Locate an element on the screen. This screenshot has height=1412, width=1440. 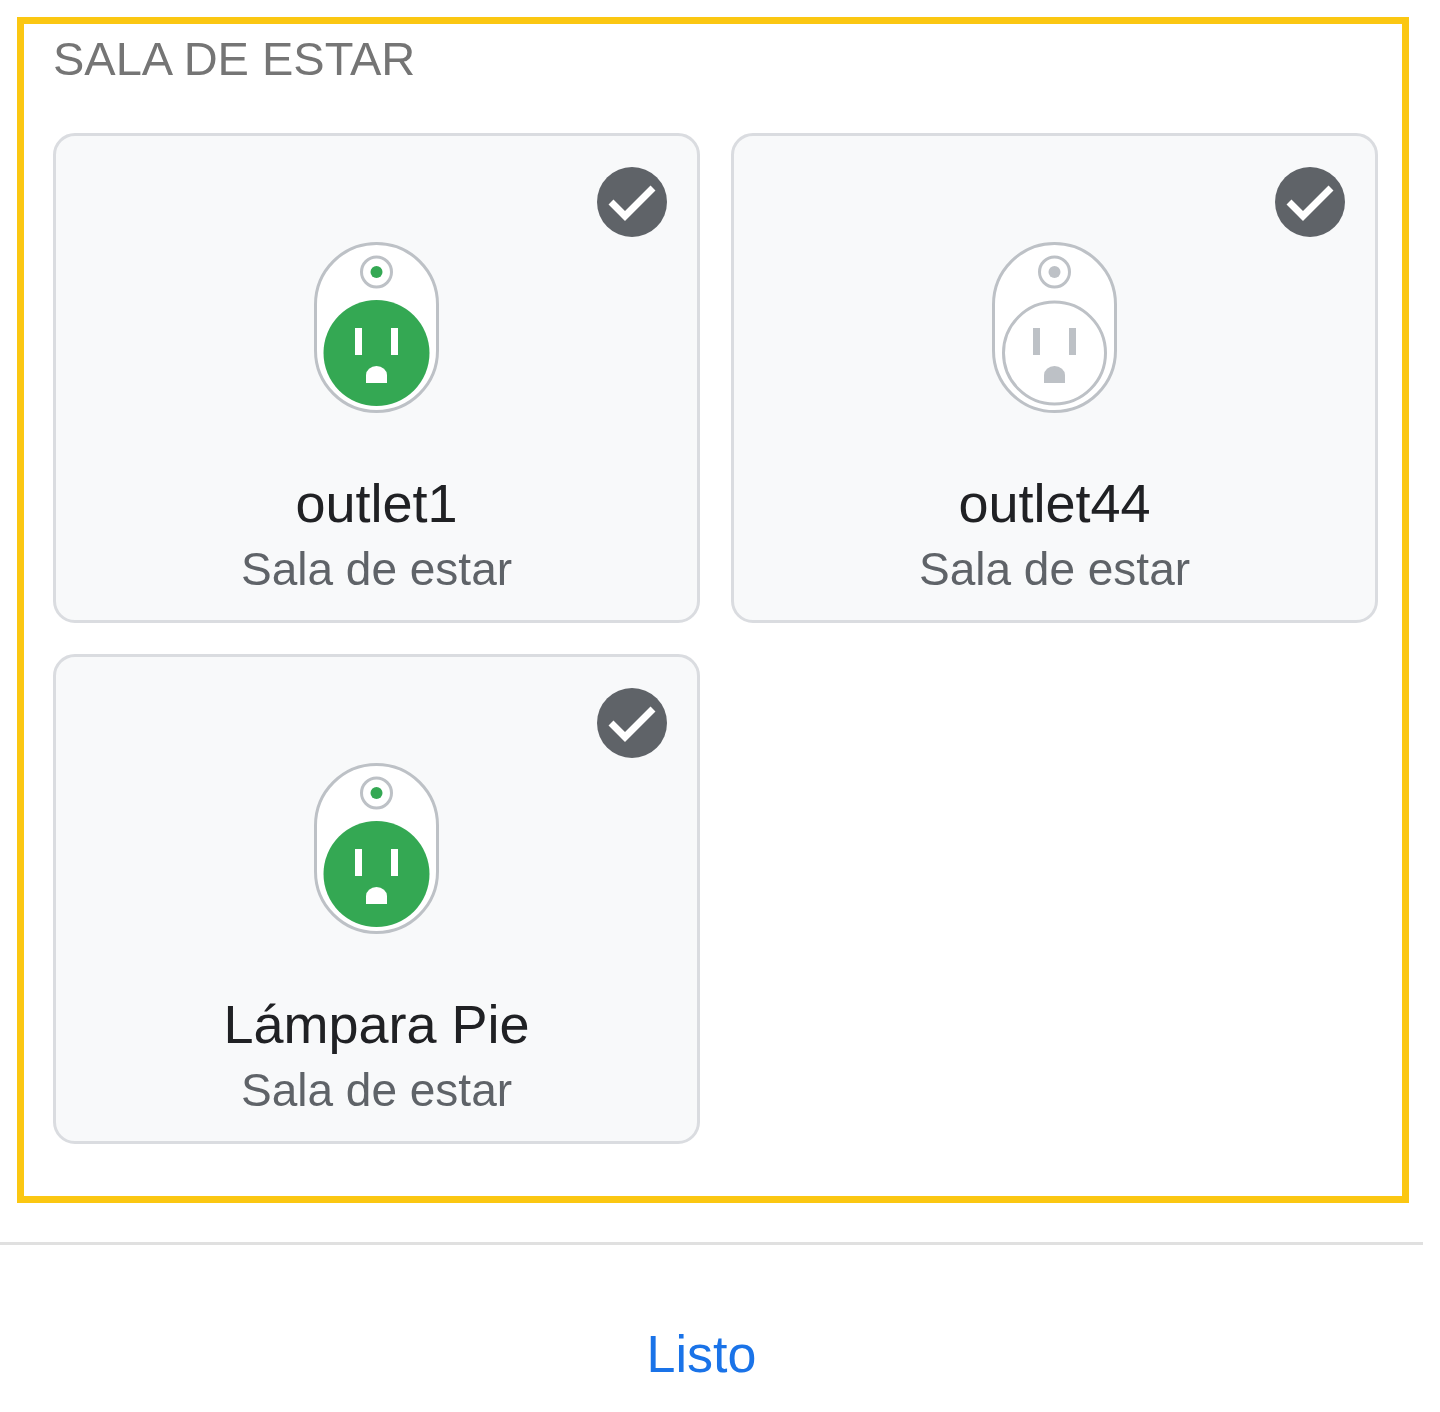
device-name: outlet1 is located at coordinates (376, 503).